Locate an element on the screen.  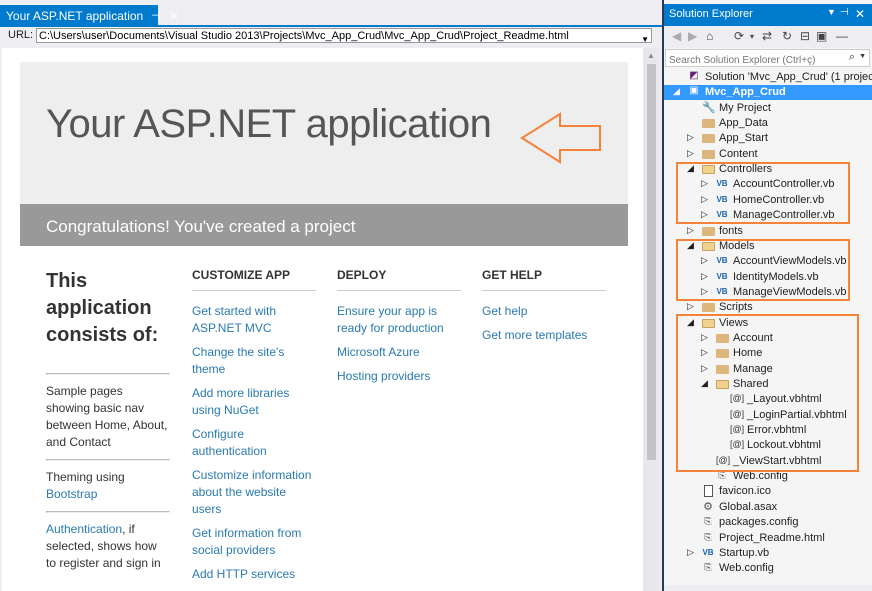
tree-item: [@] Error.vbhtml is located at coordinates (768, 430).